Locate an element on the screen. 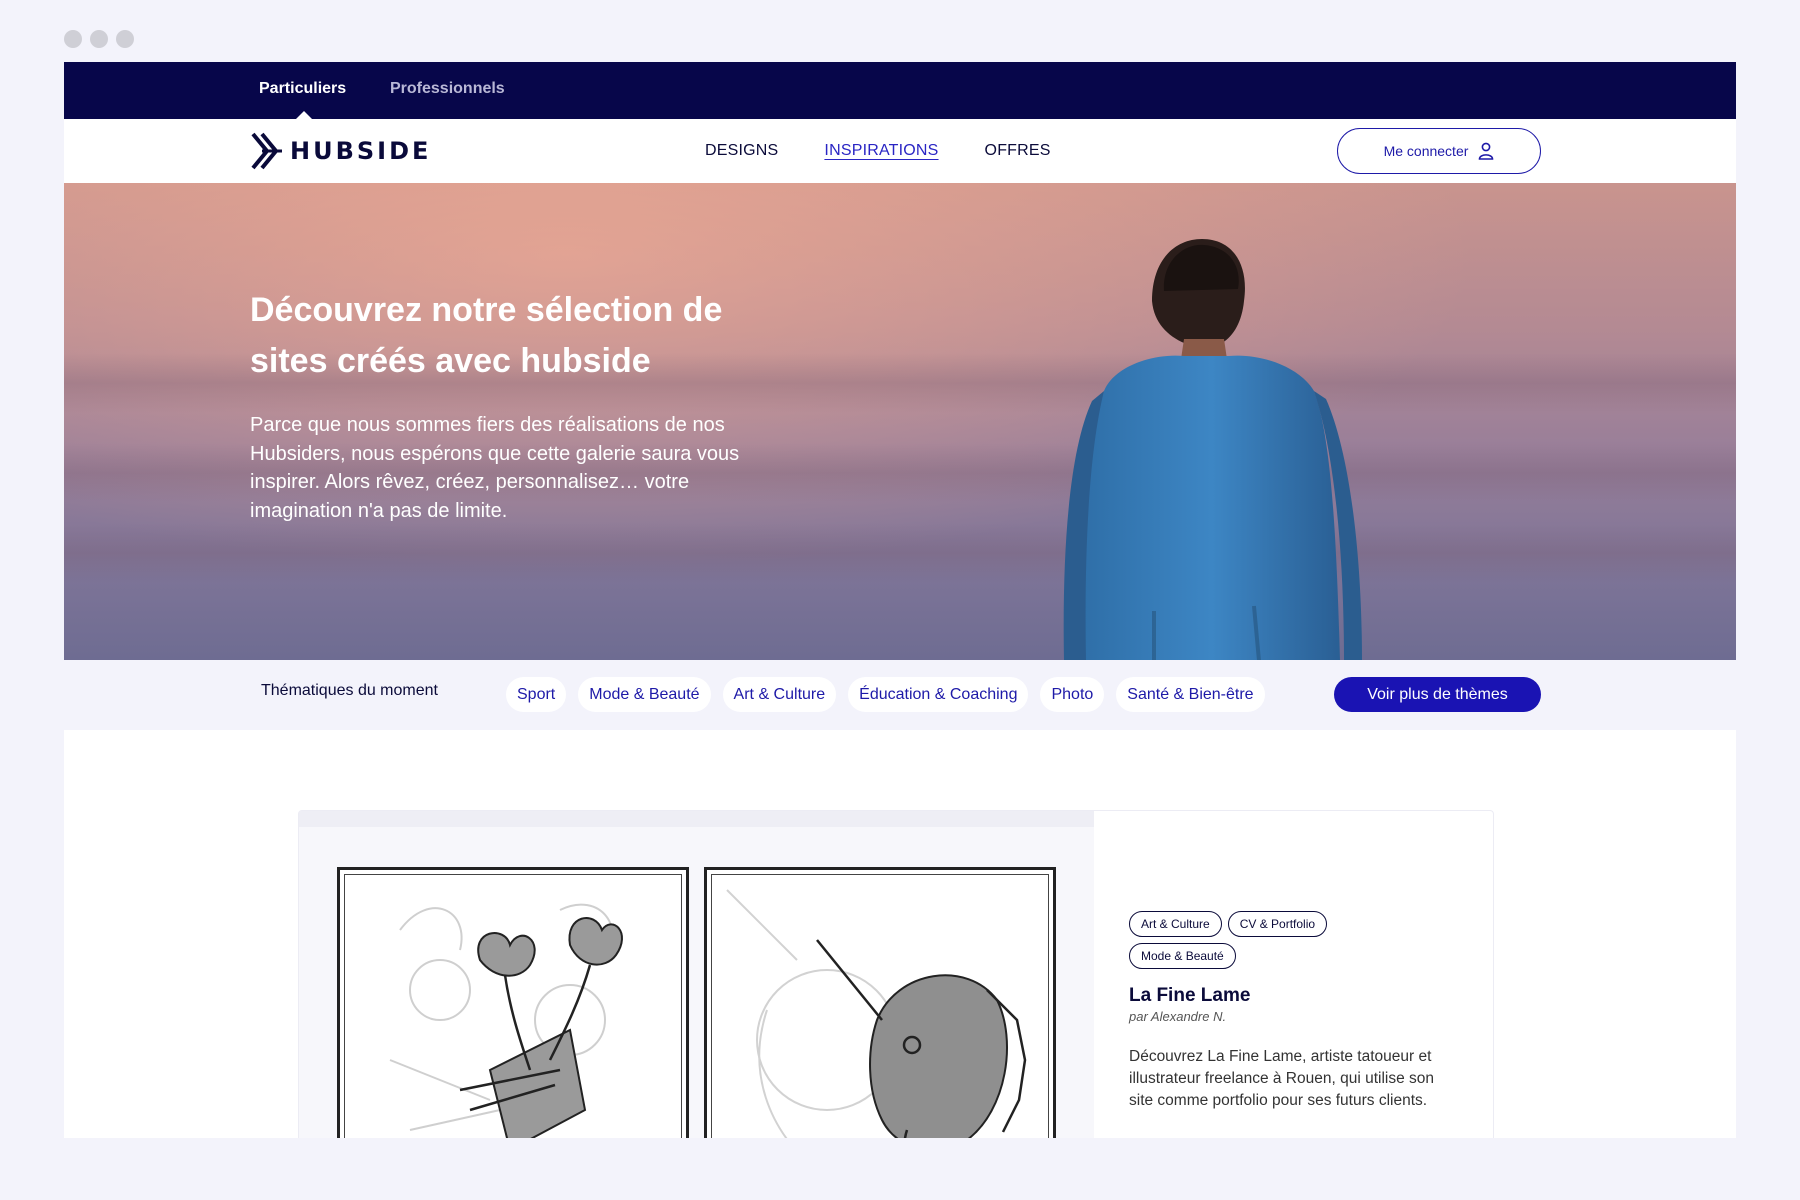 Image resolution: width=1800 pixels, height=1200 pixels. audience-bar: Particuliers Professionnels is located at coordinates (900, 90).